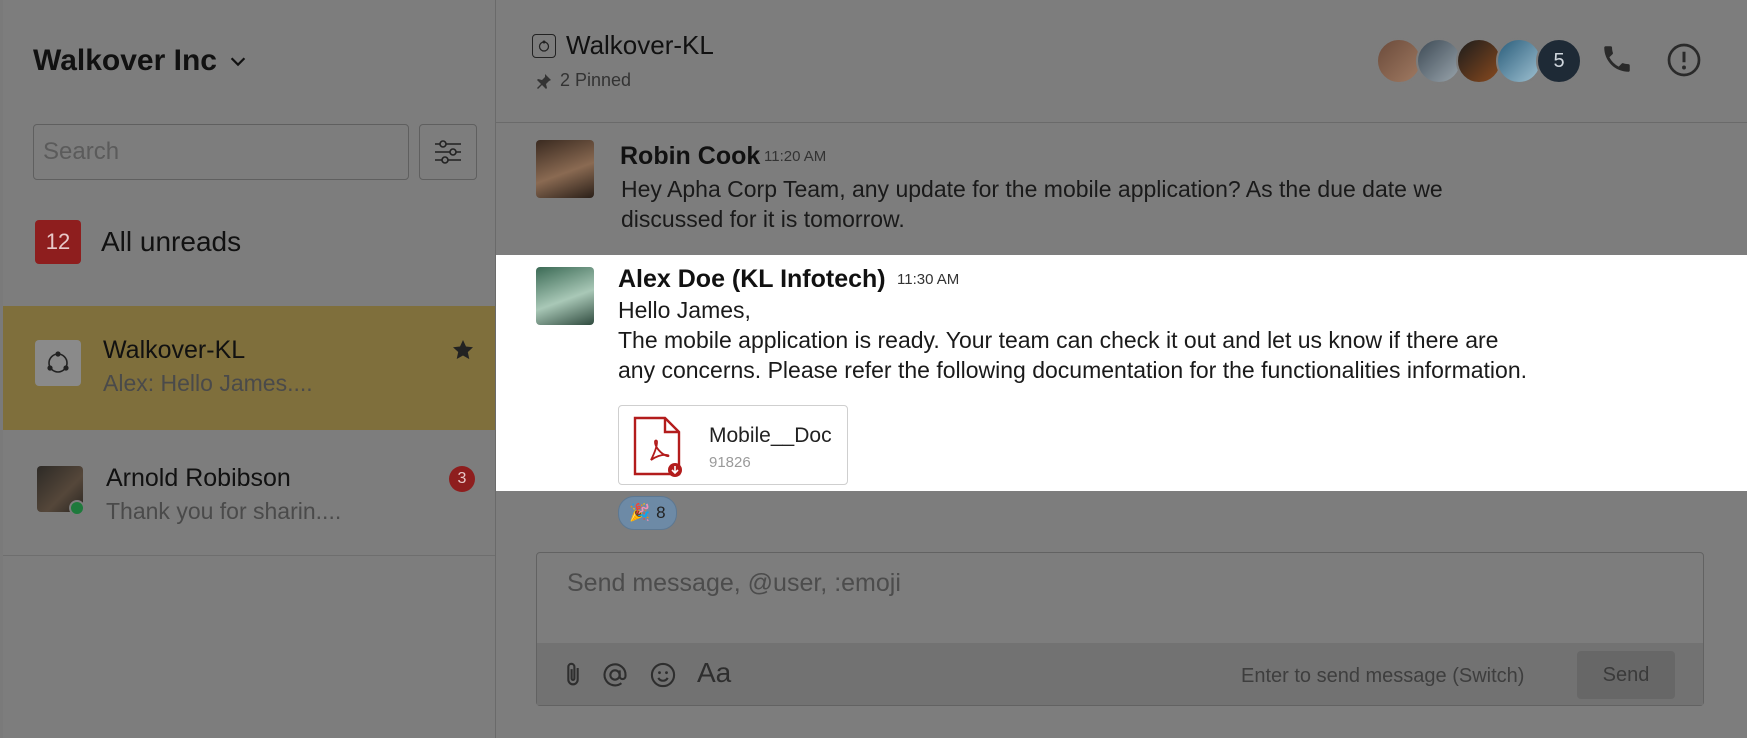 Image resolution: width=1747 pixels, height=738 pixels. I want to click on pdf-file-icon, so click(657, 446).